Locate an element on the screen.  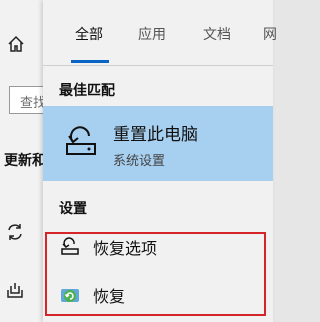
recovery-options-label: 恢复选项 is located at coordinates (125, 248).